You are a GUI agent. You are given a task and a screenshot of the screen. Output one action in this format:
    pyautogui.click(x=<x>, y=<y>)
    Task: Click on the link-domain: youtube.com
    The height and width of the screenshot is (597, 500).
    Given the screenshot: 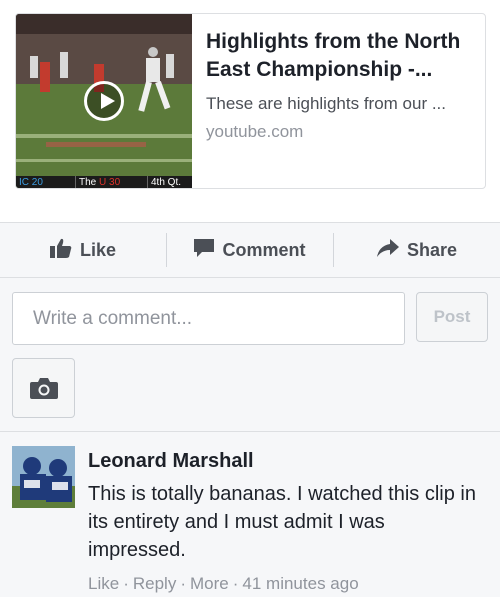 What is the action you would take?
    pyautogui.click(x=255, y=131)
    